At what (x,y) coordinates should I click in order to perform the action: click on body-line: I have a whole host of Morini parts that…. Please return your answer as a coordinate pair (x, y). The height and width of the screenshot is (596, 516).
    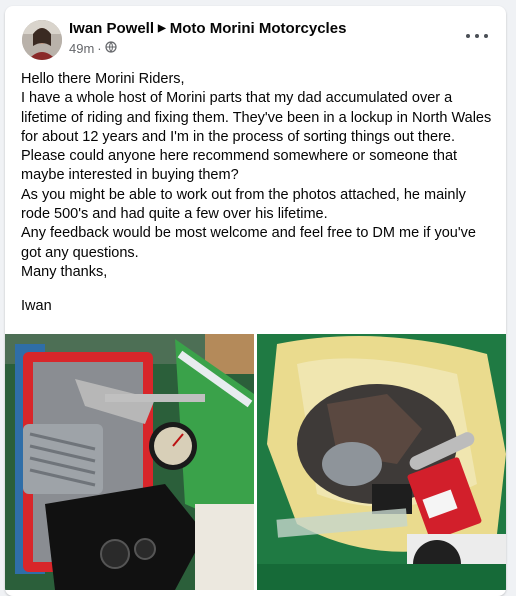
    Looking at the image, I should click on (256, 117).